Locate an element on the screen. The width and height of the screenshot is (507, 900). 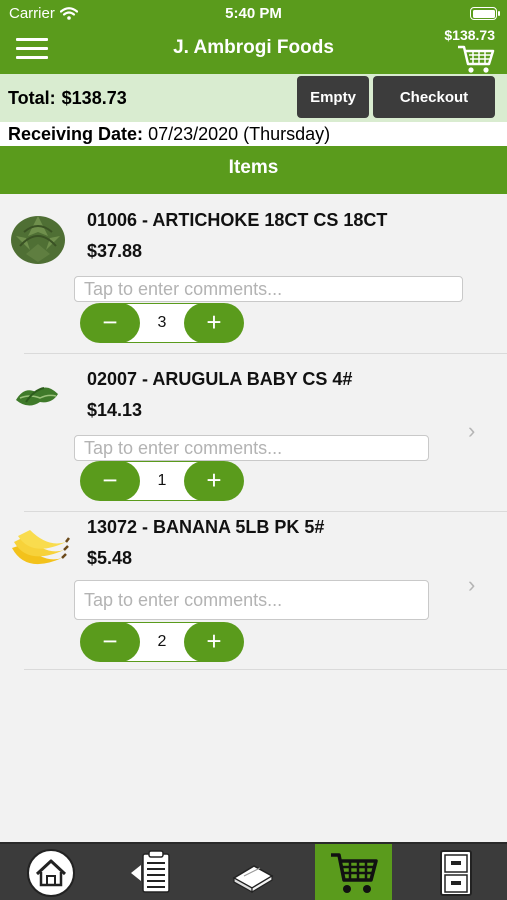
arugula-image is located at coordinates (37, 396).